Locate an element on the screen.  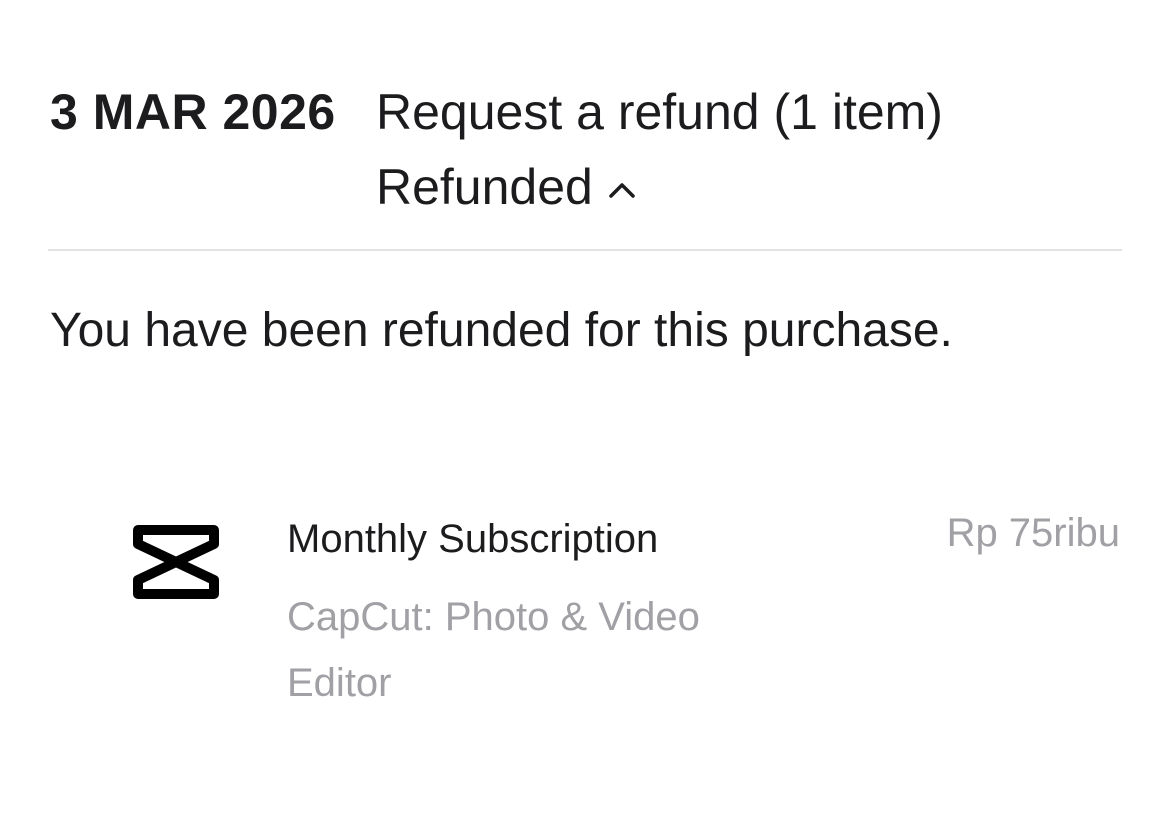
refund-status-toggle: Refunded is located at coordinates (506, 187).